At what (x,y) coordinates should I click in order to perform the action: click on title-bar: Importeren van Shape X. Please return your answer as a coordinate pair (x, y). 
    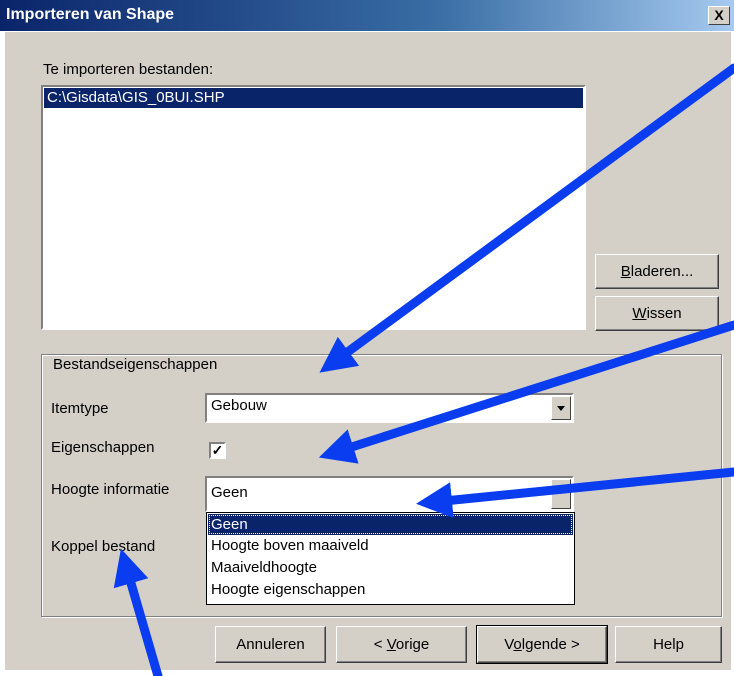
    Looking at the image, I should click on (367, 15).